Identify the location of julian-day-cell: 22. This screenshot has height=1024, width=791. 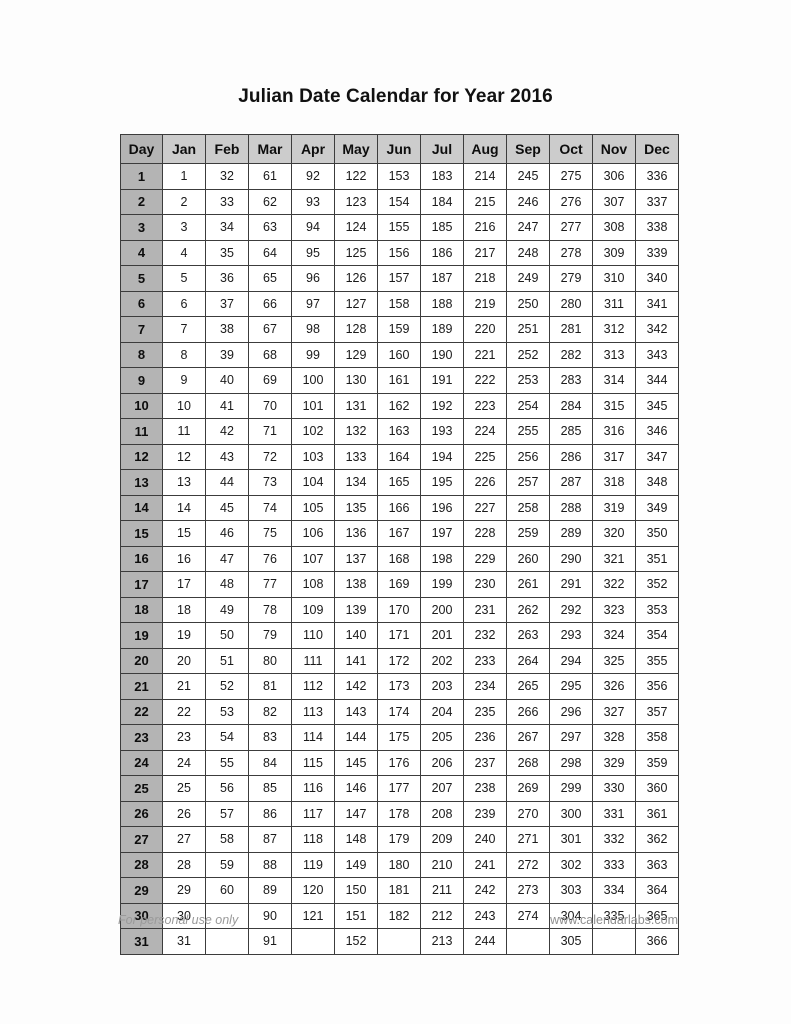
(184, 711).